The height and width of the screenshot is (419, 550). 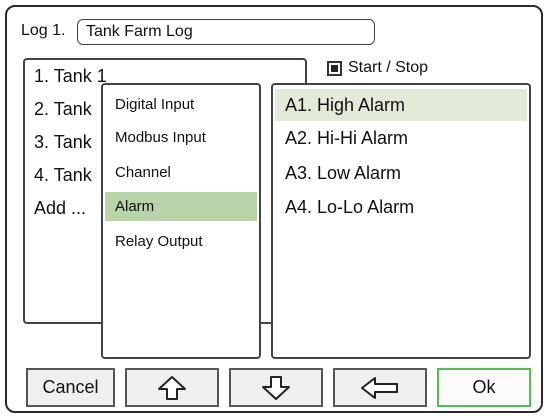 I want to click on log-name-field: Tank Farm Log, so click(x=226, y=32).